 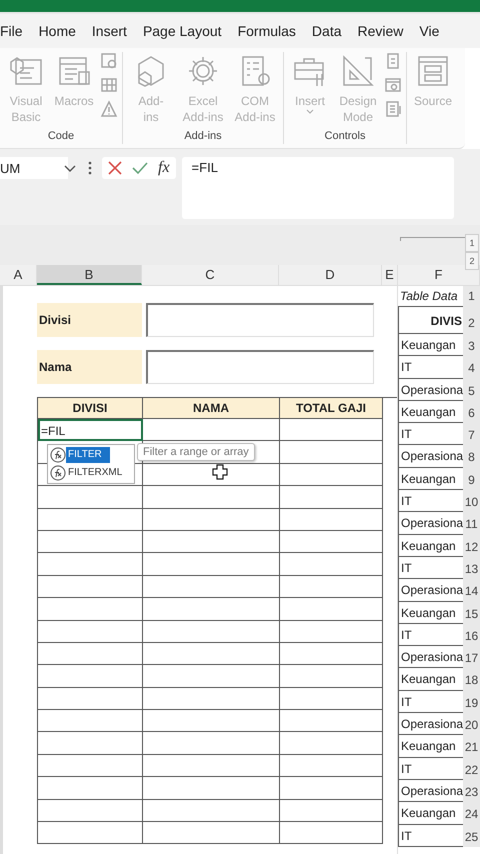 I want to click on dropdown-caret-icon, so click(x=70, y=169).